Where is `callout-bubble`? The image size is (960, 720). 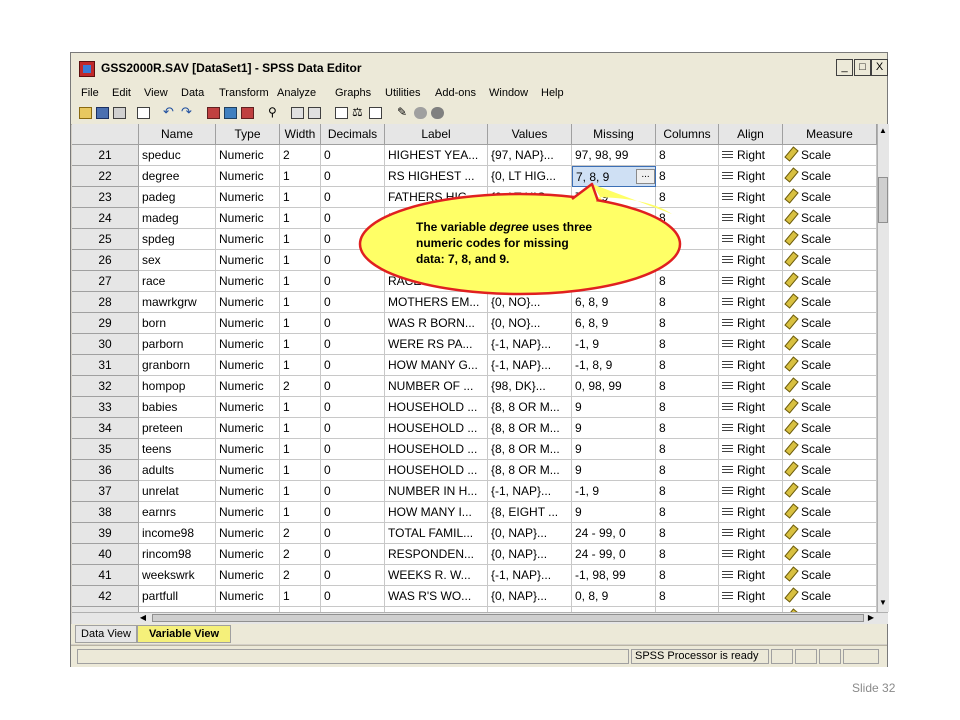 callout-bubble is located at coordinates (520, 239).